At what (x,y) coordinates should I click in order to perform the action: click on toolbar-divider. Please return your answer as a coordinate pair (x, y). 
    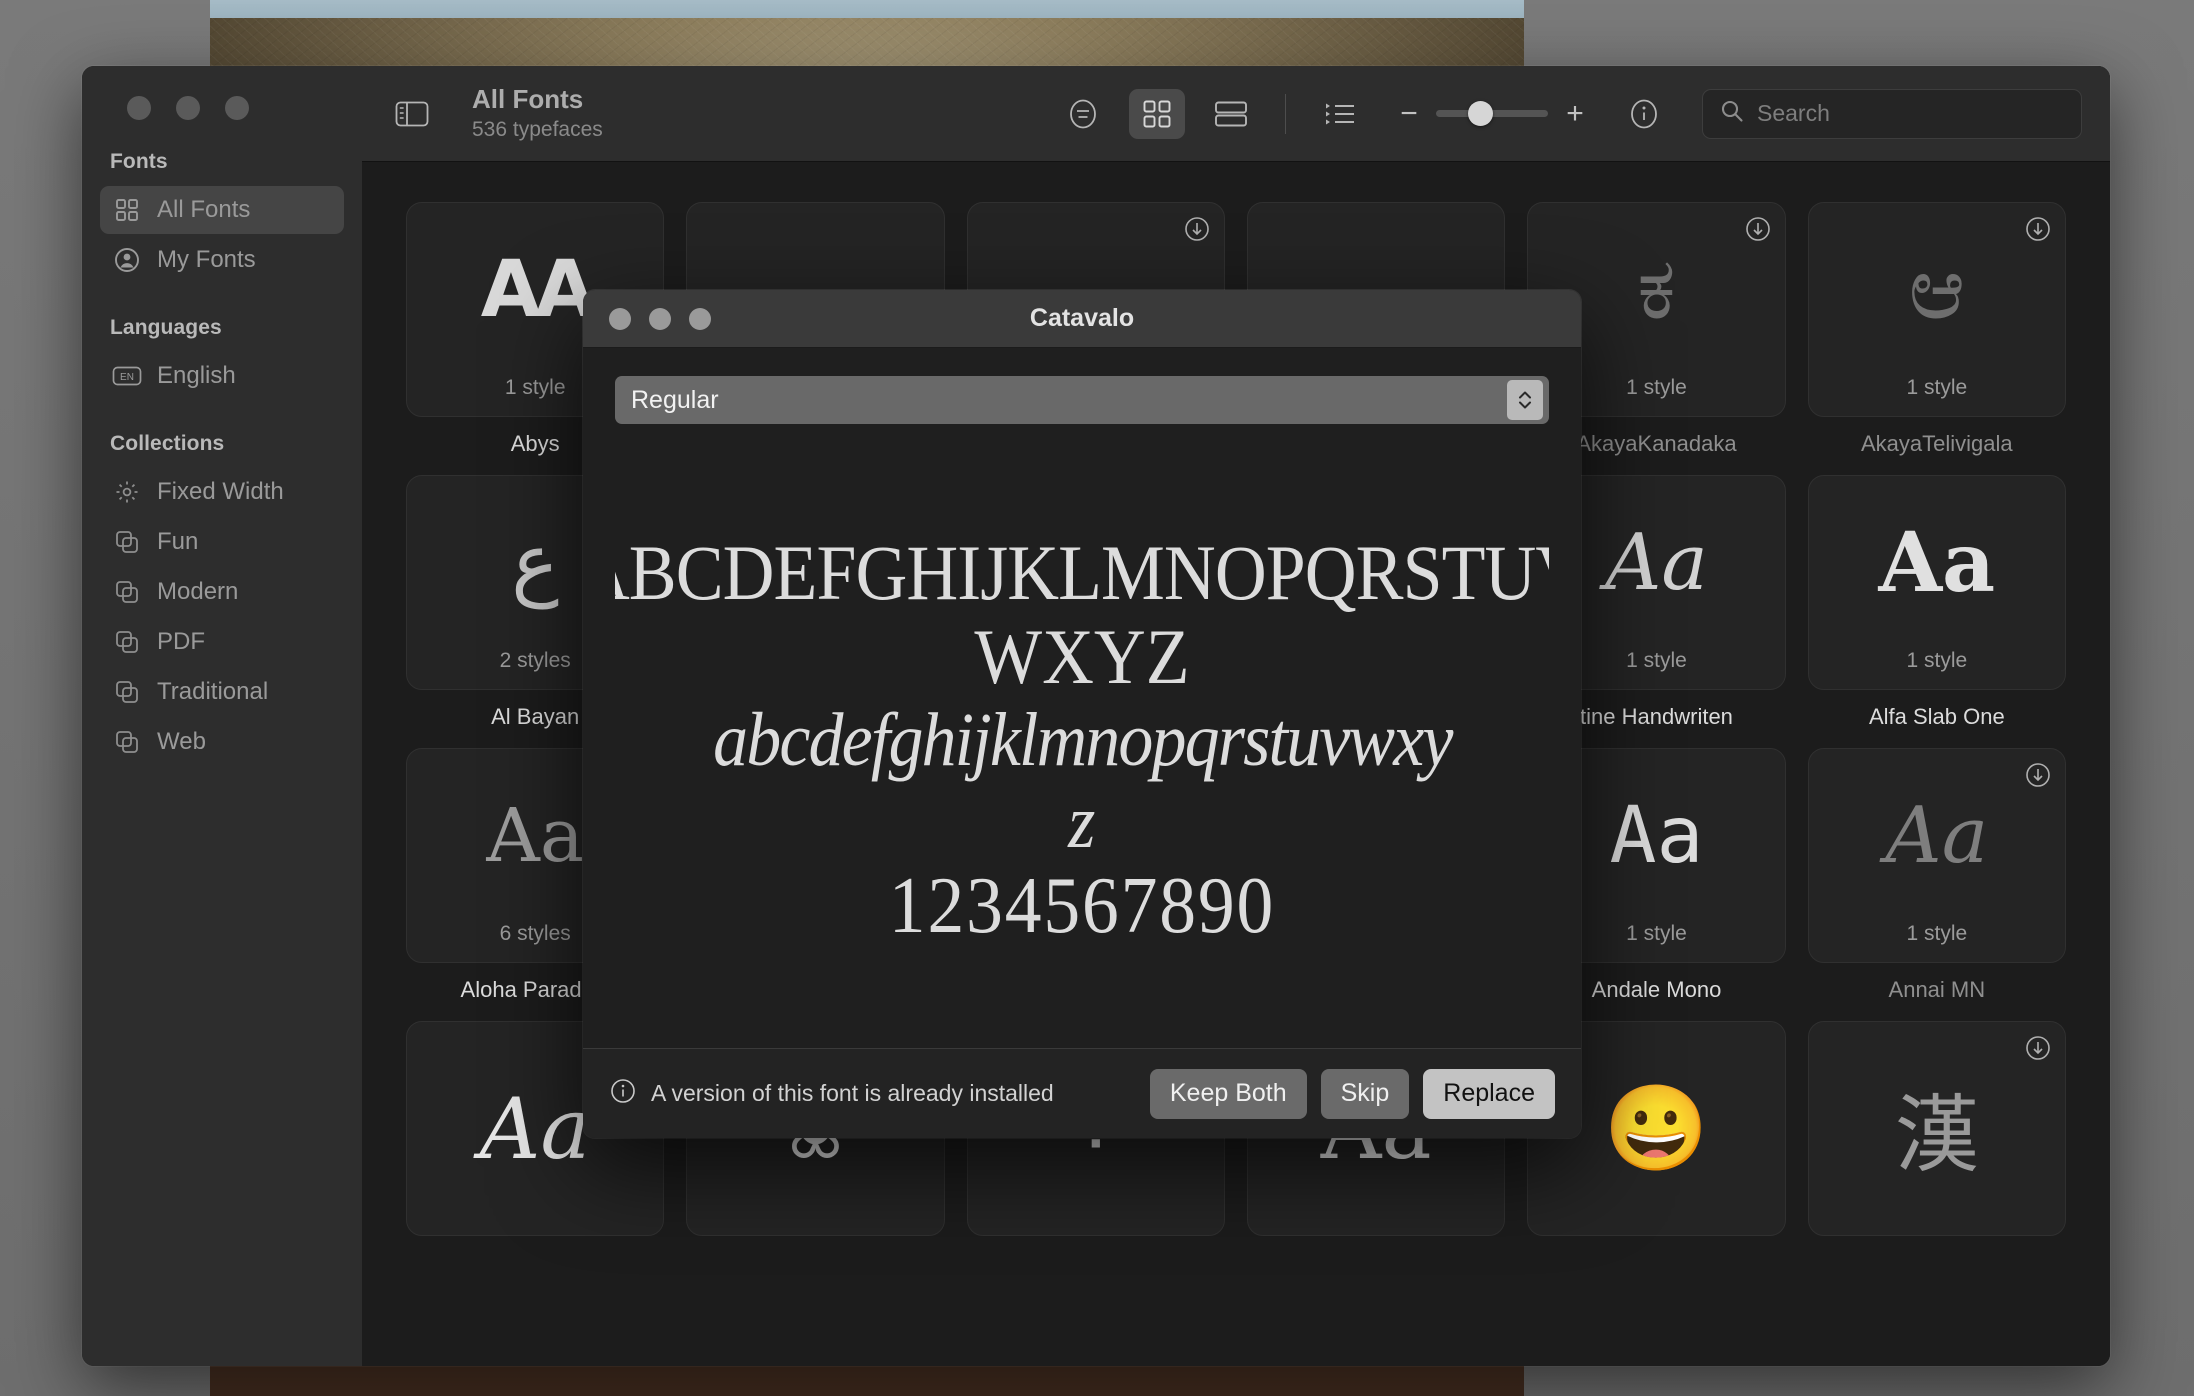
    Looking at the image, I should click on (1285, 113).